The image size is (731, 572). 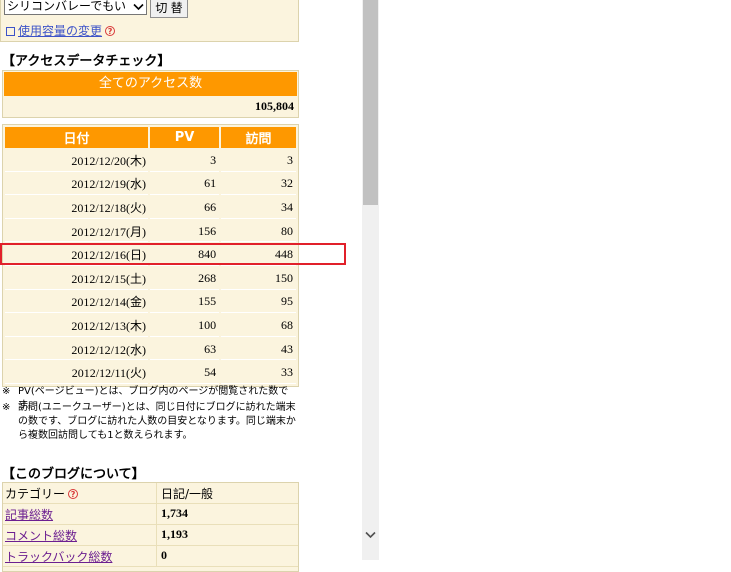 I want to click on settings-panel: シリコンバレーでもい 切 替 使用容量の変更?, so click(x=149, y=21).